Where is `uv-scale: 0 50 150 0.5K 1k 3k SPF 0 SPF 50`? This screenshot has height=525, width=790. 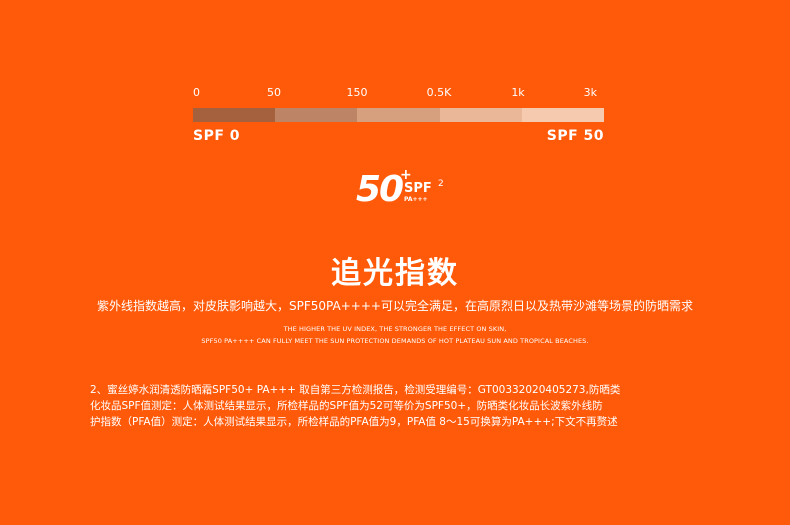
uv-scale: 0 50 150 0.5K 1k 3k SPF 0 SPF 50 is located at coordinates (399, 115).